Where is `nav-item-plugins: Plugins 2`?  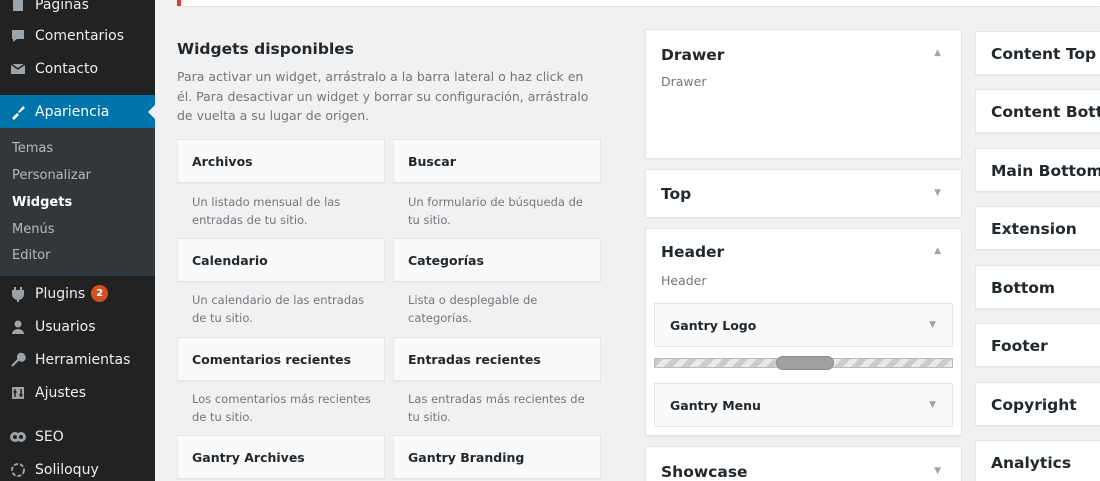 nav-item-plugins: Plugins 2 is located at coordinates (77, 293).